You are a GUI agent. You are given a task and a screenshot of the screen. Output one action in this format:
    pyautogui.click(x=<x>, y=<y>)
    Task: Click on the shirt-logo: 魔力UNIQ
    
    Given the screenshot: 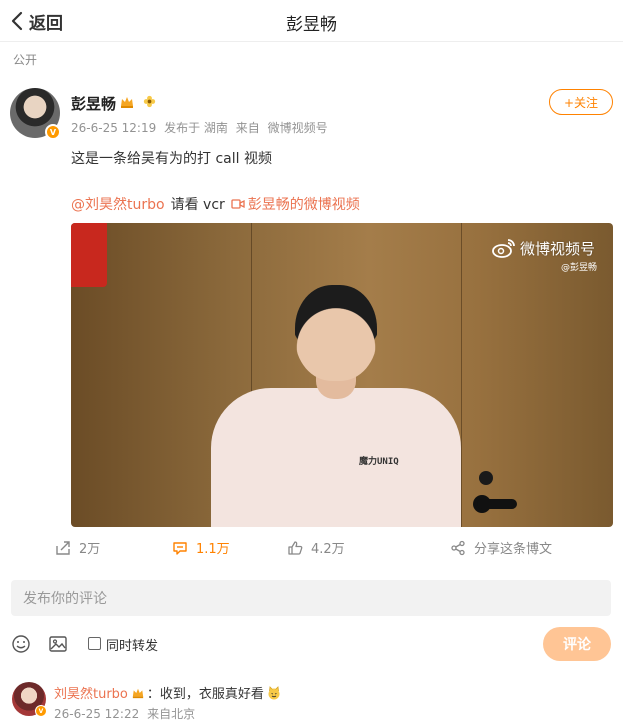 What is the action you would take?
    pyautogui.click(x=379, y=462)
    